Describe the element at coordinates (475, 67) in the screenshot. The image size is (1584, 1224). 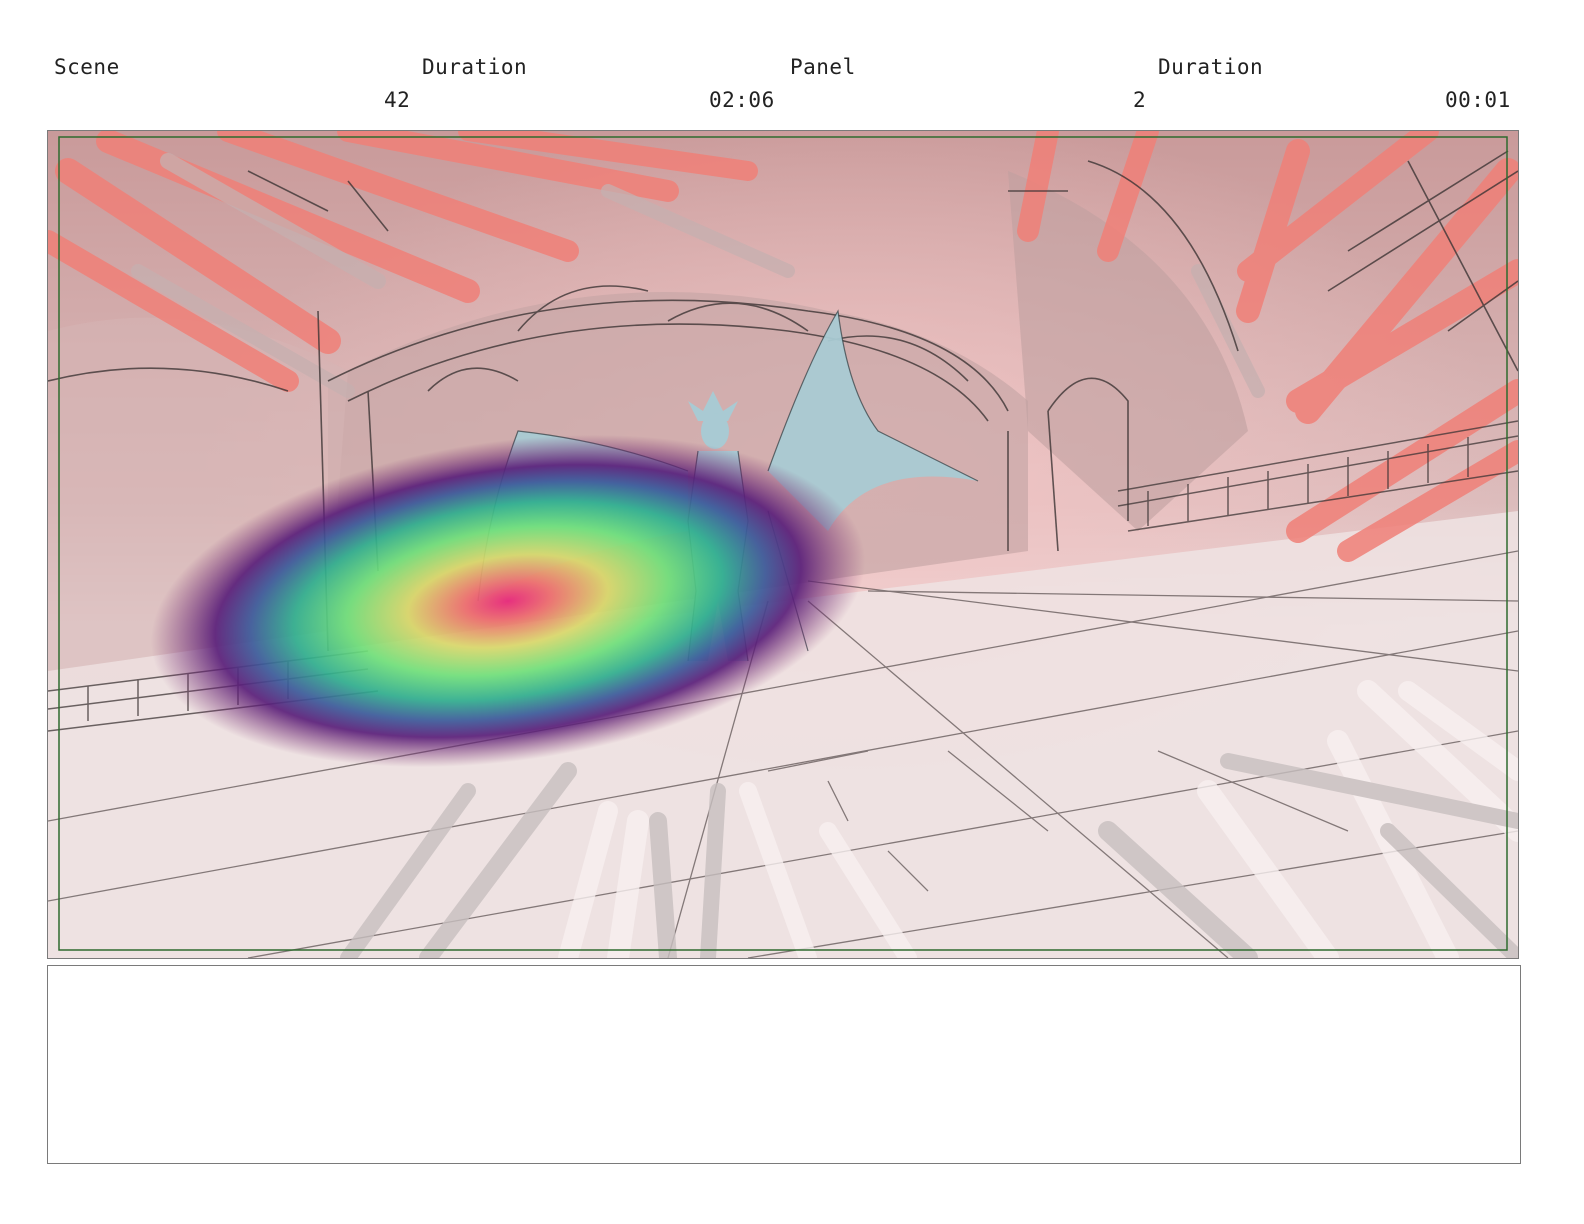
I see `duration-label: Duration` at that location.